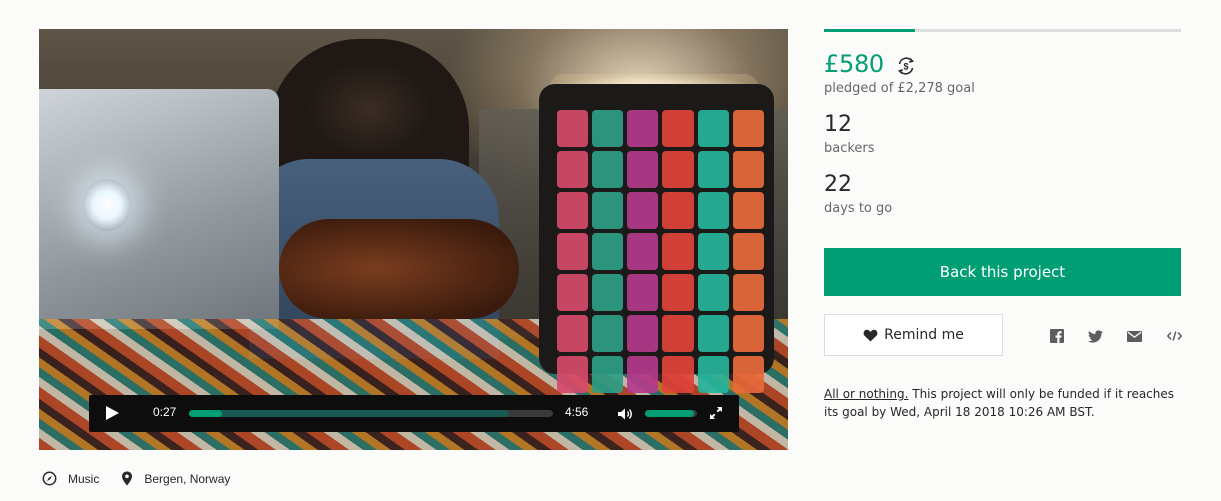  Describe the element at coordinates (849, 148) in the screenshot. I see `backers-label: backers` at that location.